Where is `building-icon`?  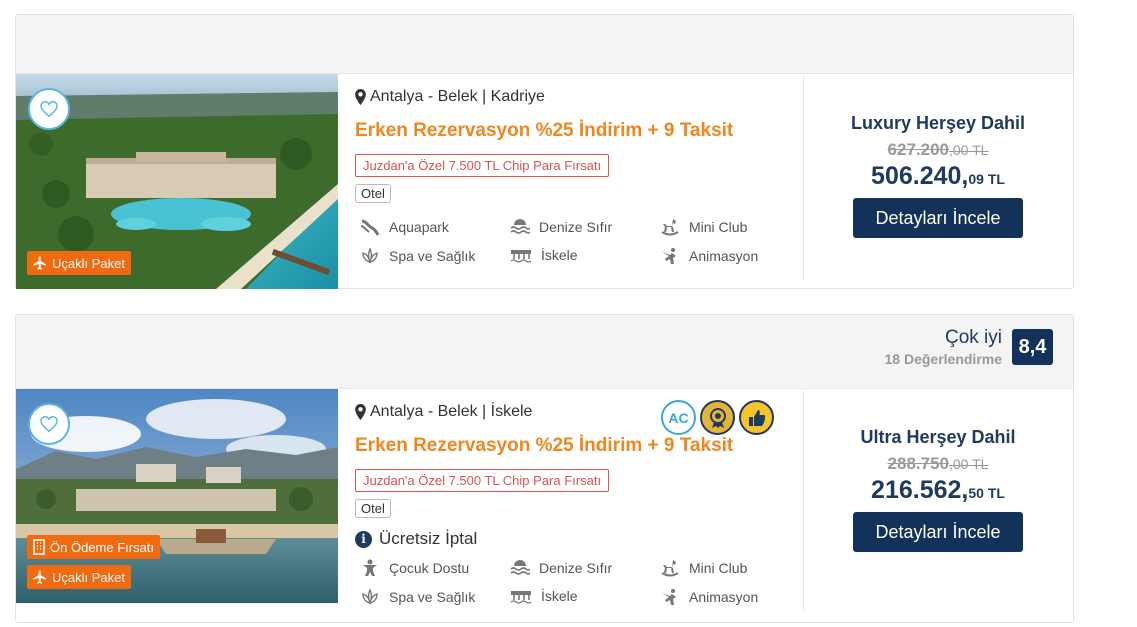 building-icon is located at coordinates (39, 547).